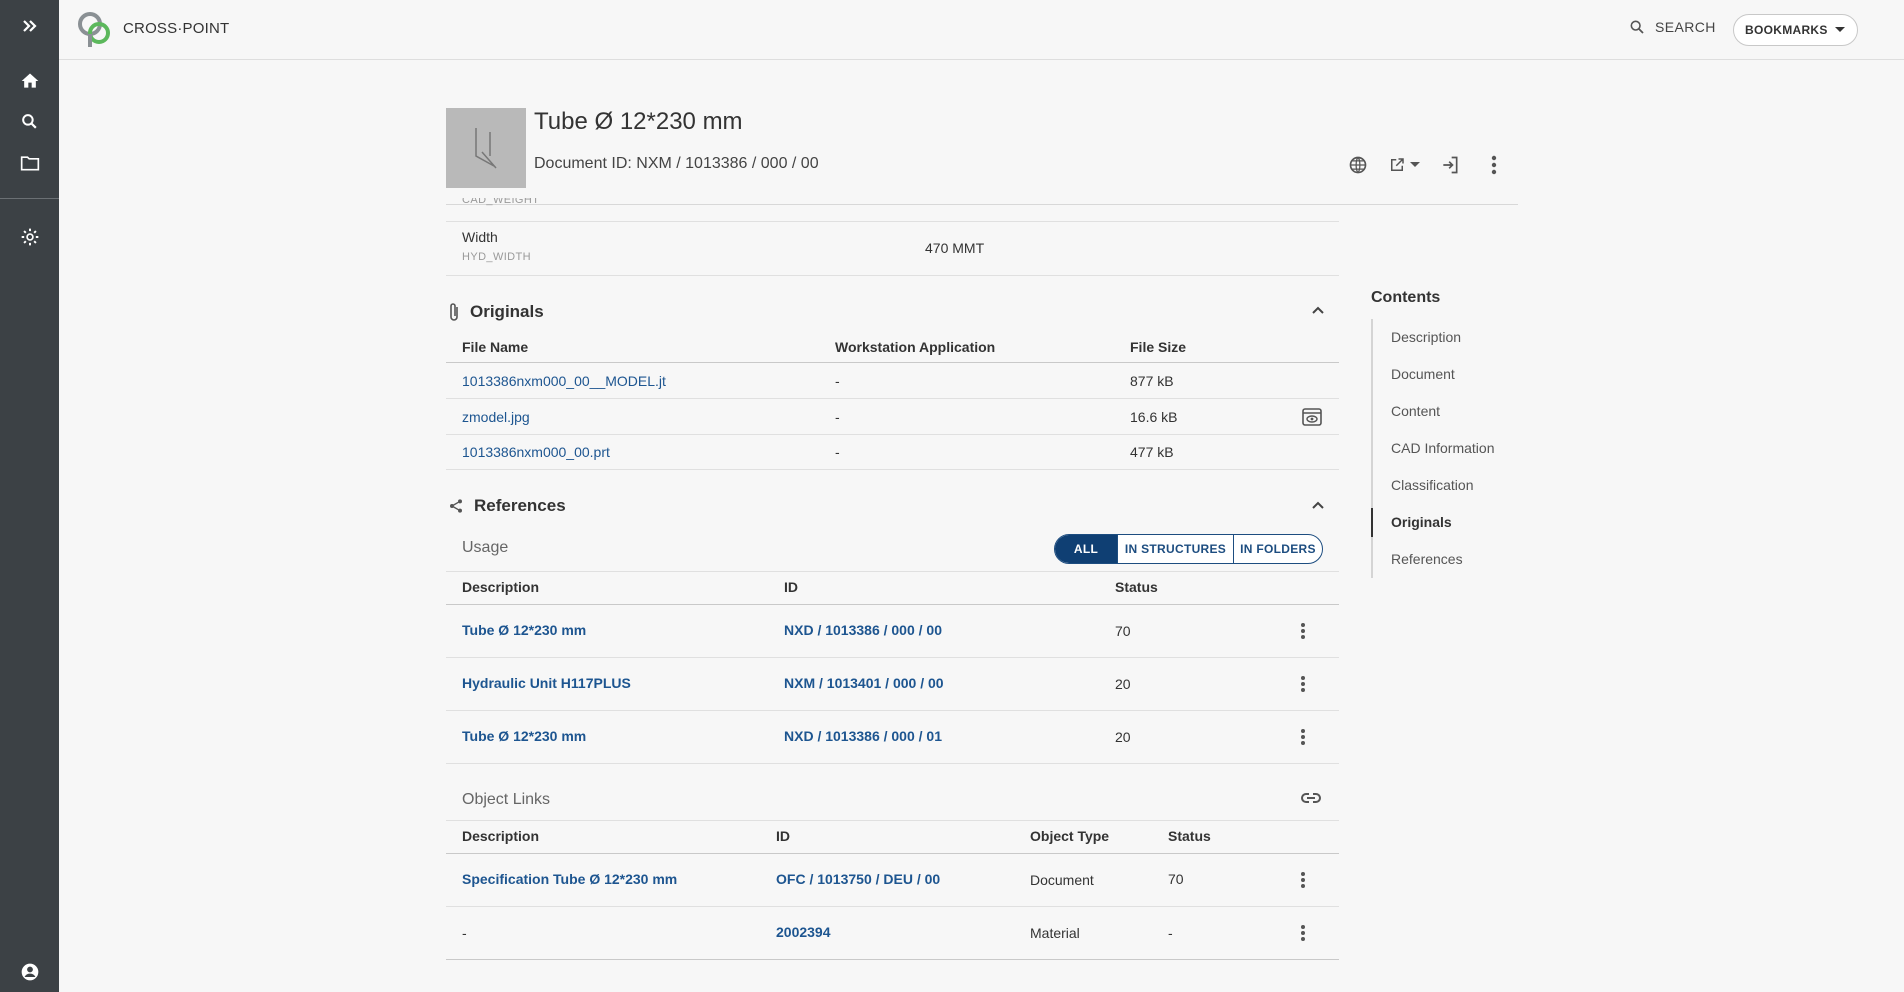  What do you see at coordinates (501, 202) in the screenshot?
I see `attribute-key: CAD_WEIGHT` at bounding box center [501, 202].